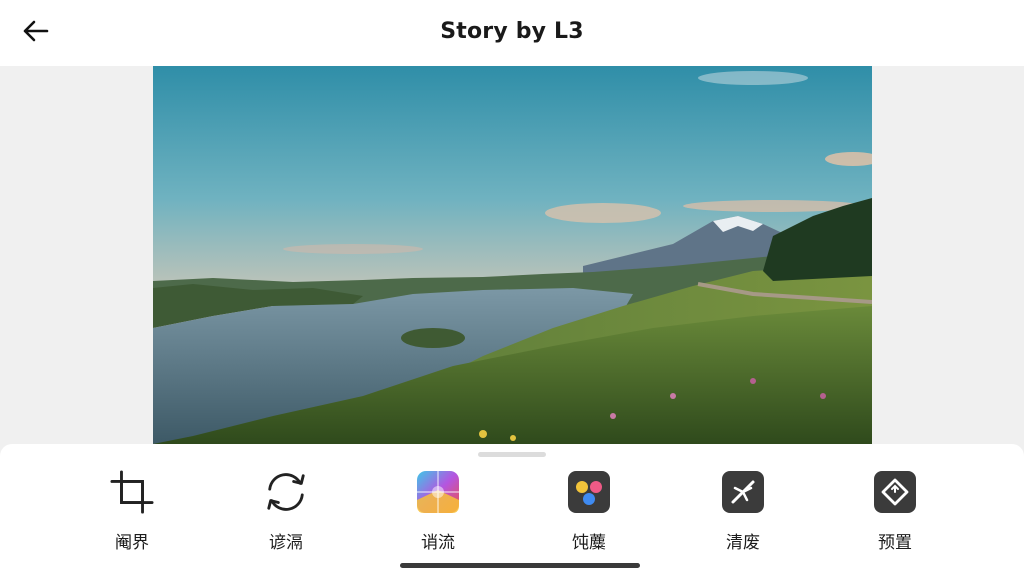 The height and width of the screenshot is (576, 1024). I want to click on tool-crop: 阉界, so click(132, 510).